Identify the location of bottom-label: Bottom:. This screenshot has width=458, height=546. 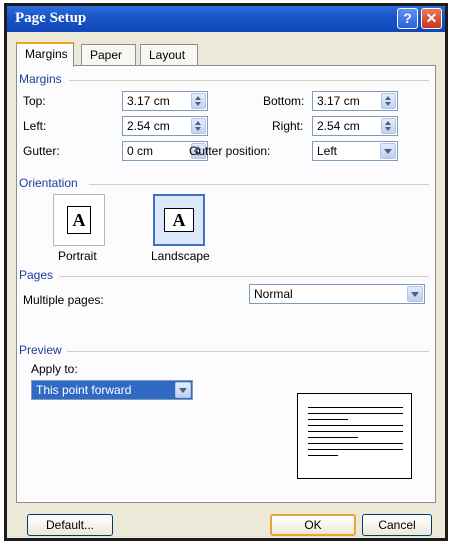
(284, 101).